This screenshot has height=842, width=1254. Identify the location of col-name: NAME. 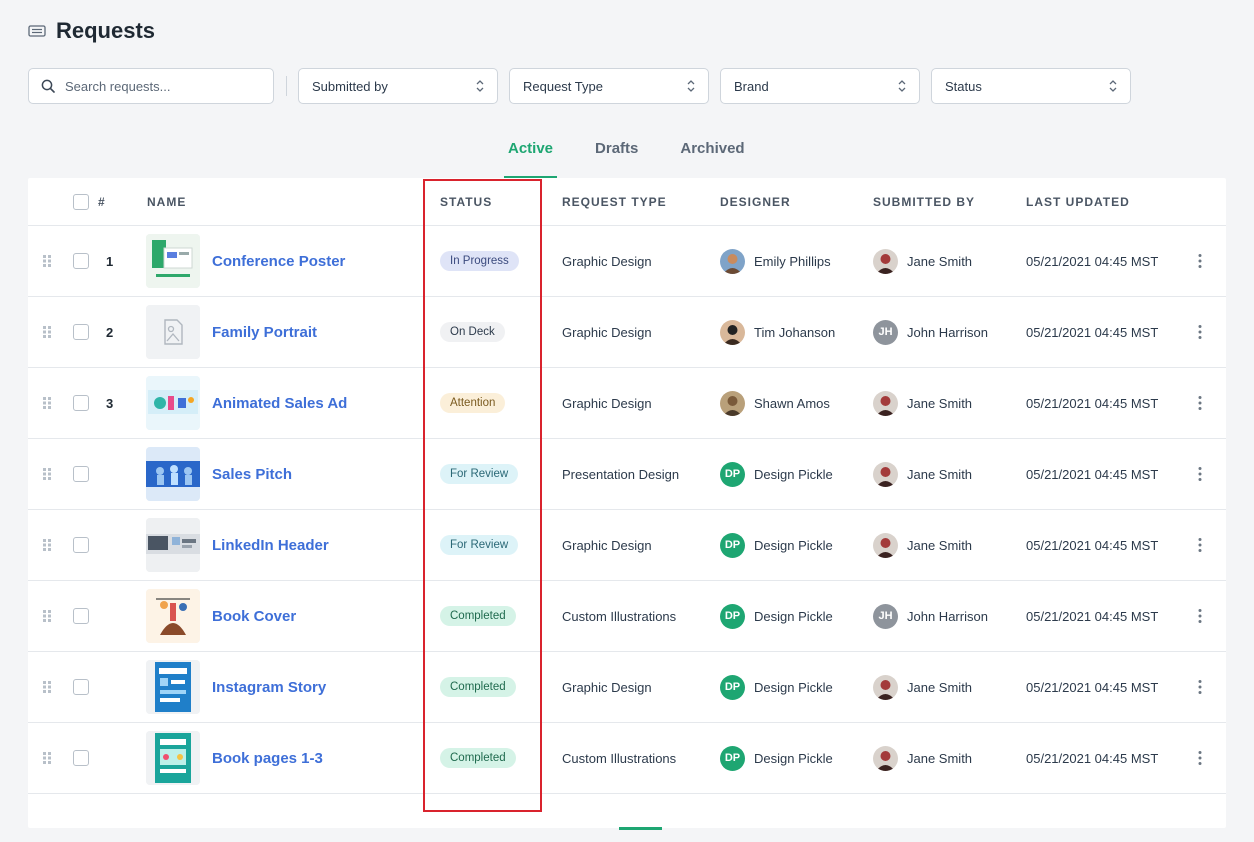
(166, 202).